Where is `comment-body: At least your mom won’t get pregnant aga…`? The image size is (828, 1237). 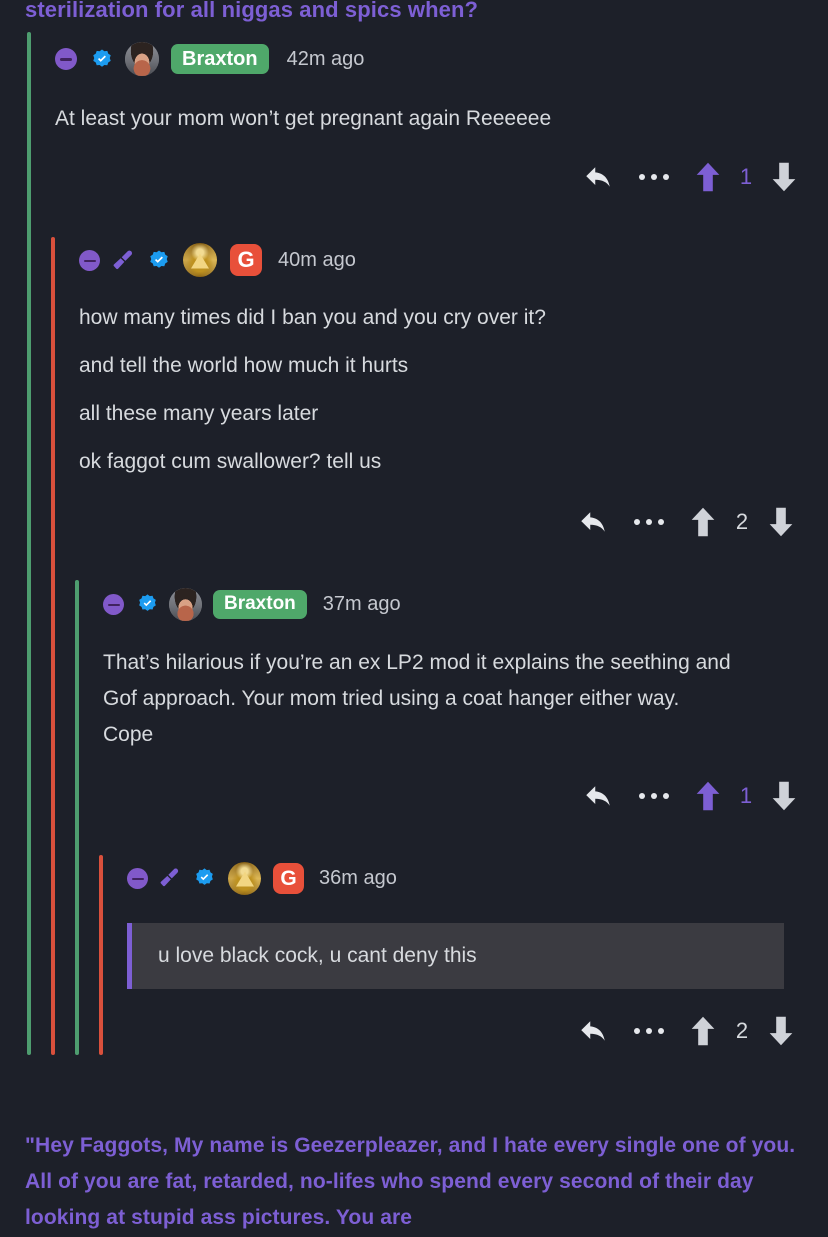 comment-body: At least your mom won’t get pregnant aga… is located at coordinates (435, 119).